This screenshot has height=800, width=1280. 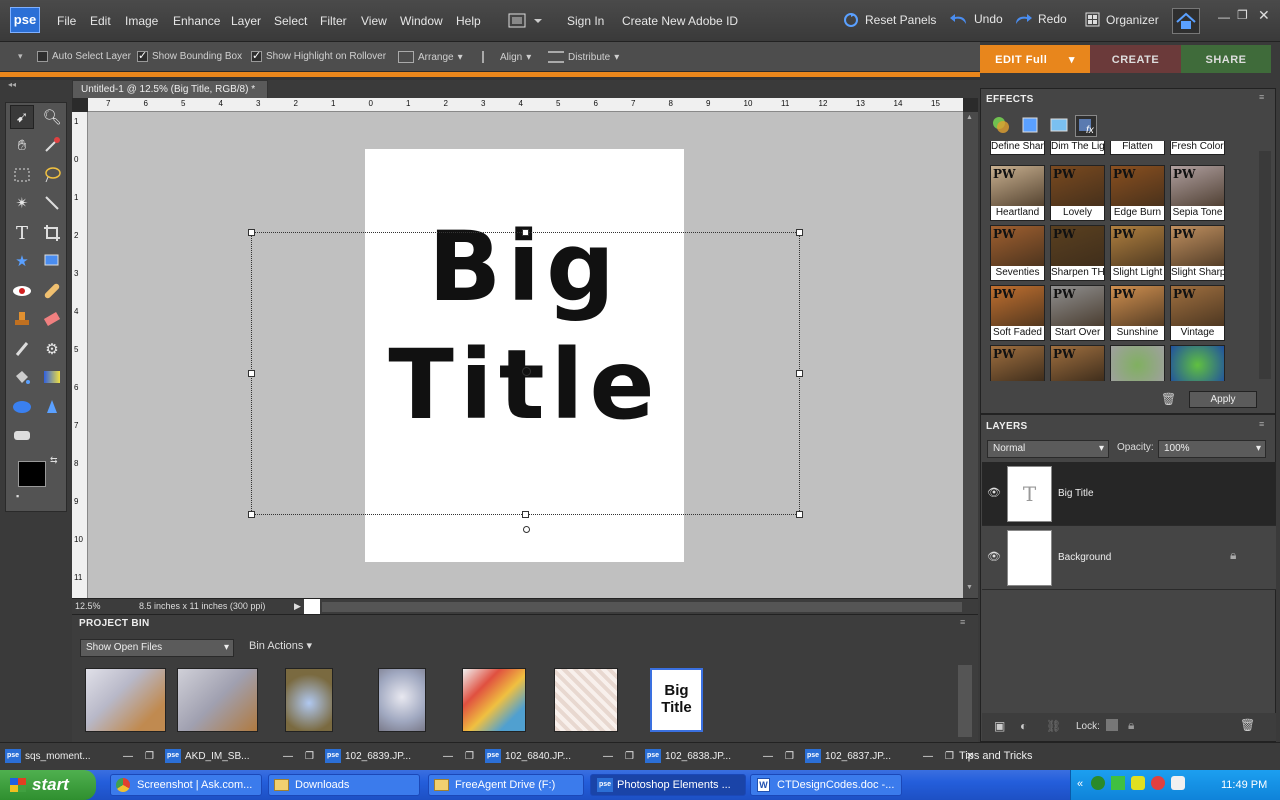 What do you see at coordinates (970, 756) in the screenshot?
I see `close-icon: ✕` at bounding box center [970, 756].